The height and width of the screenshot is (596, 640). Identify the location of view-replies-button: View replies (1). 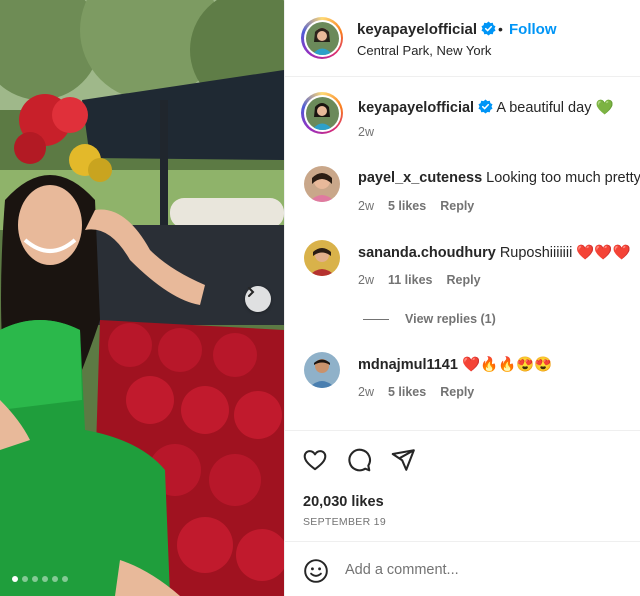
(429, 319).